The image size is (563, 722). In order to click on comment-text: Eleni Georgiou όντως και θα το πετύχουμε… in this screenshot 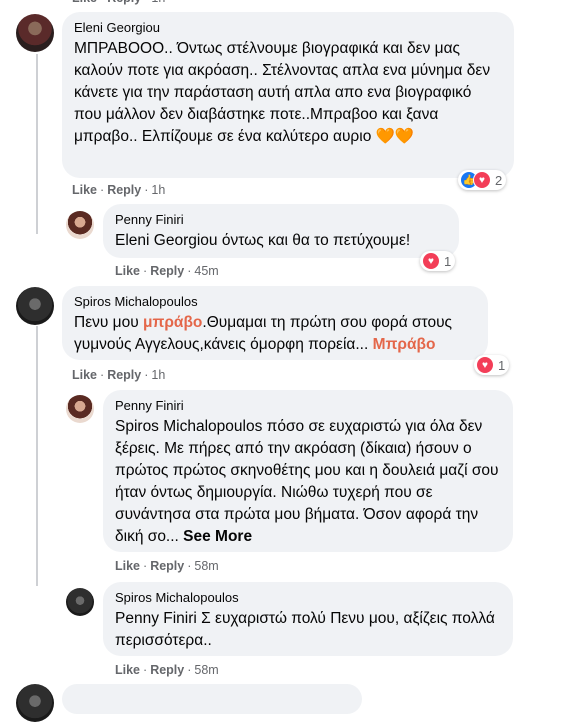, I will do `click(263, 240)`.